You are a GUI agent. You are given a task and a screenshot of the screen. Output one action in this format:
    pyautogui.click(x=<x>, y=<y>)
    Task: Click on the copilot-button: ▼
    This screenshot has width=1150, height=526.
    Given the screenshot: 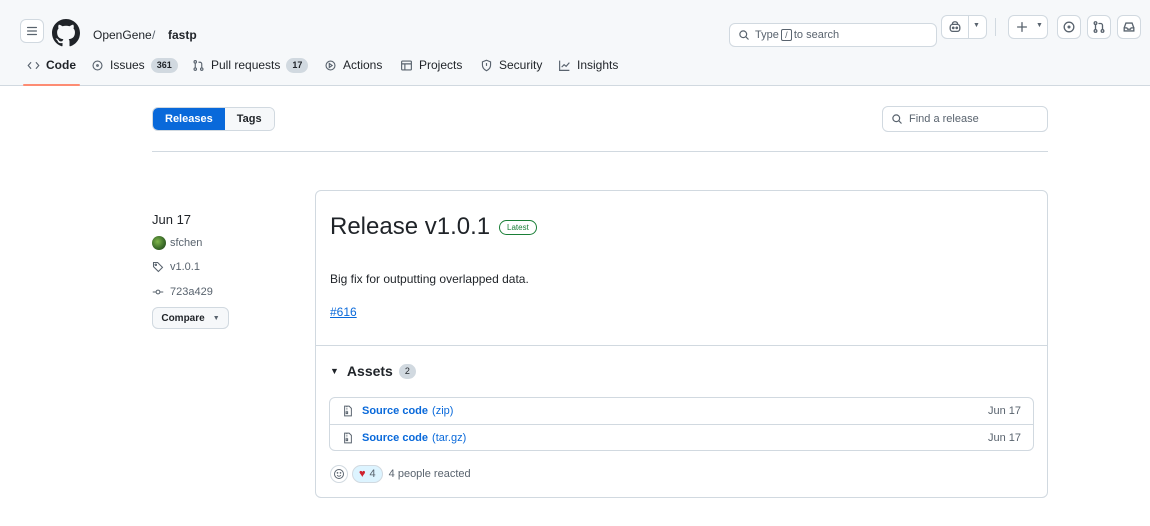 What is the action you would take?
    pyautogui.click(x=964, y=27)
    